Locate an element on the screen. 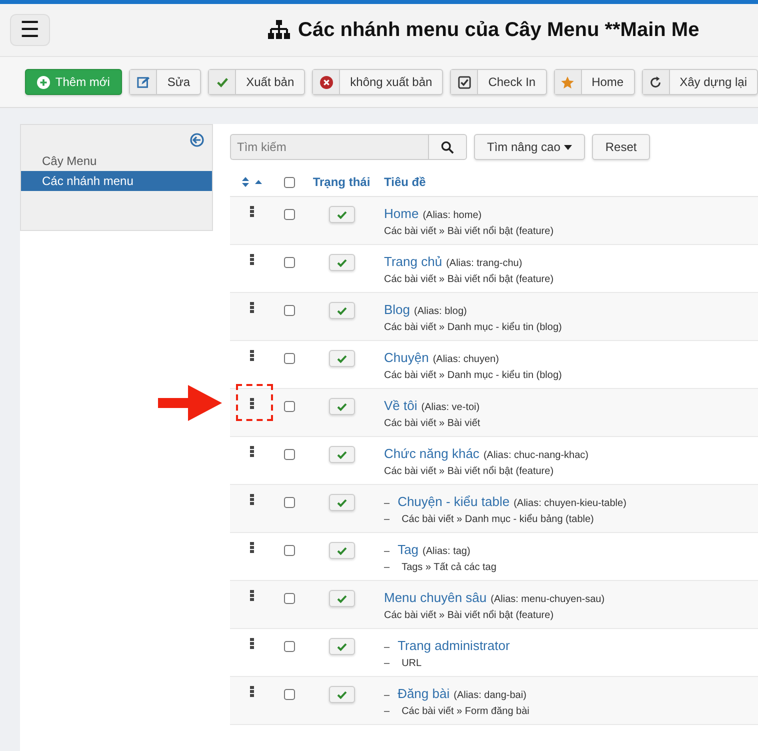 The image size is (758, 751). item-type: Tags » Tất cả các tag is located at coordinates (449, 567).